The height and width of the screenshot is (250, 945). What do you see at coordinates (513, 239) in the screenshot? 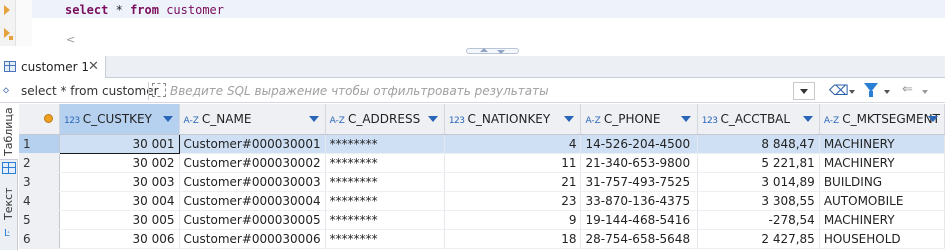
I see `cell-nationkey: 18` at bounding box center [513, 239].